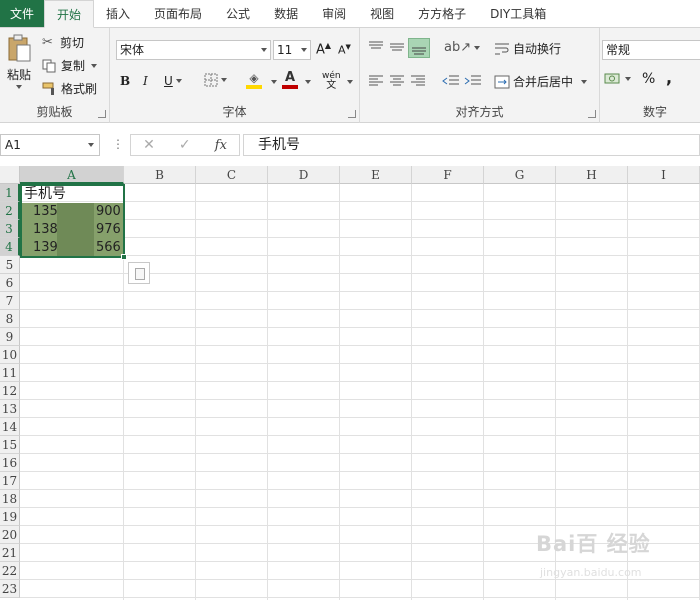 Image resolution: width=700 pixels, height=600 pixels. What do you see at coordinates (477, 47) in the screenshot?
I see `orientation-dropdown-icon` at bounding box center [477, 47].